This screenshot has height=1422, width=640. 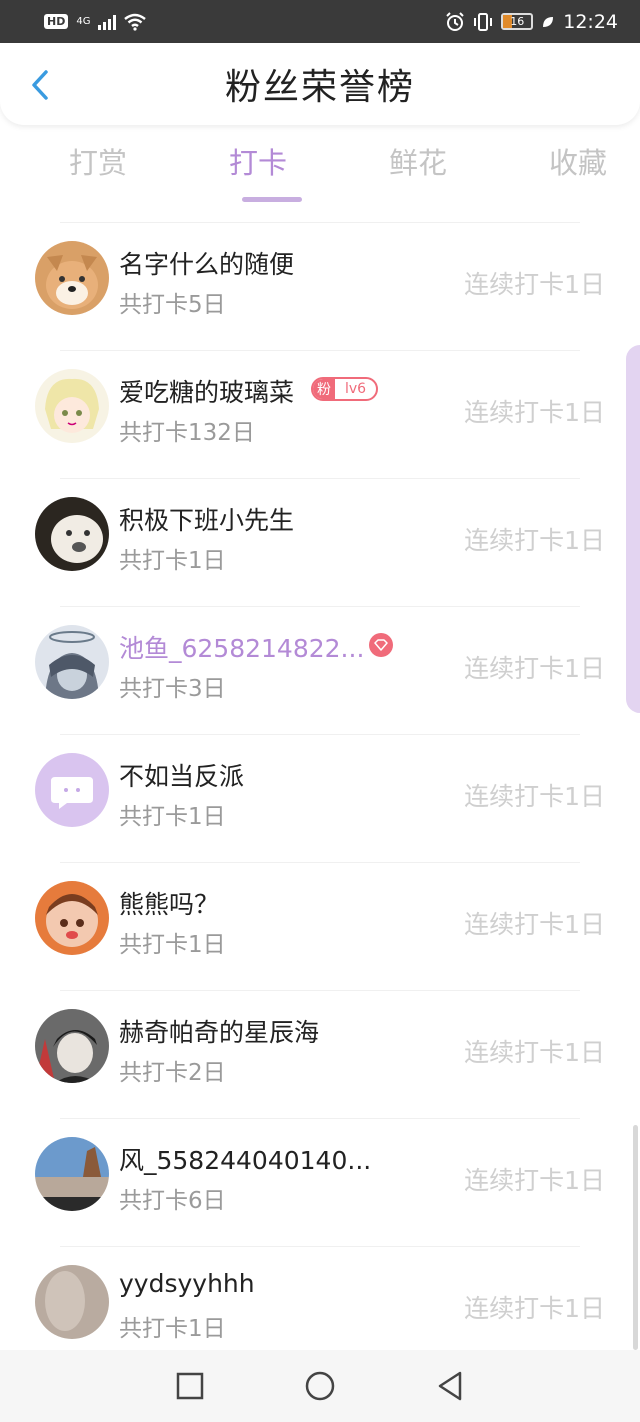 I want to click on list-item: 风_558244040140... 共打卡6日 连续打卡1日, so click(x=320, y=1182).